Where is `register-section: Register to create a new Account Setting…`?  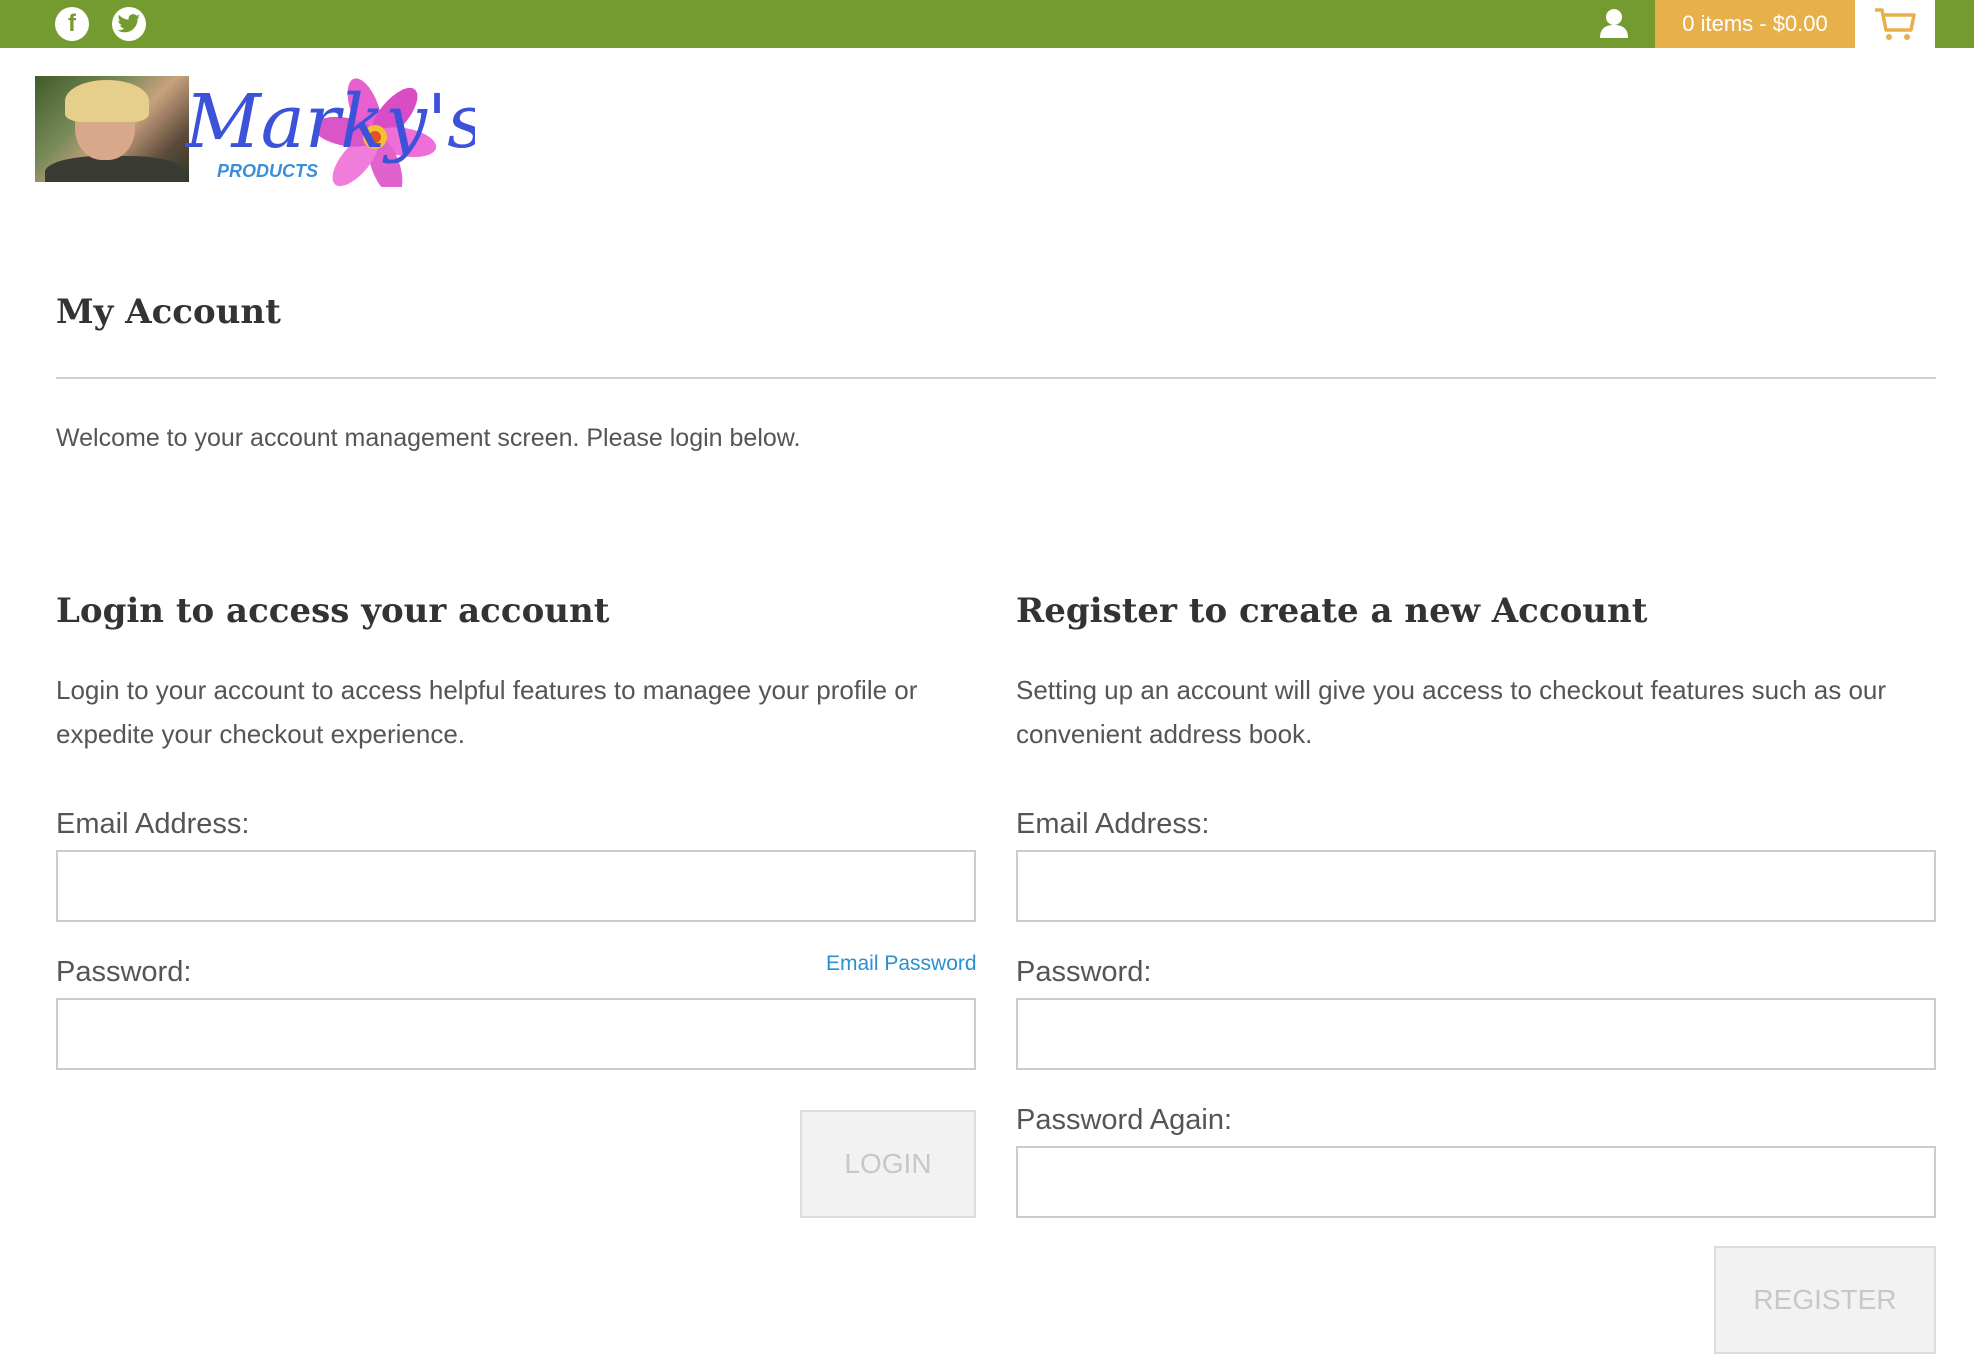
register-section: Register to create a new Account Setting… is located at coordinates (1476, 672).